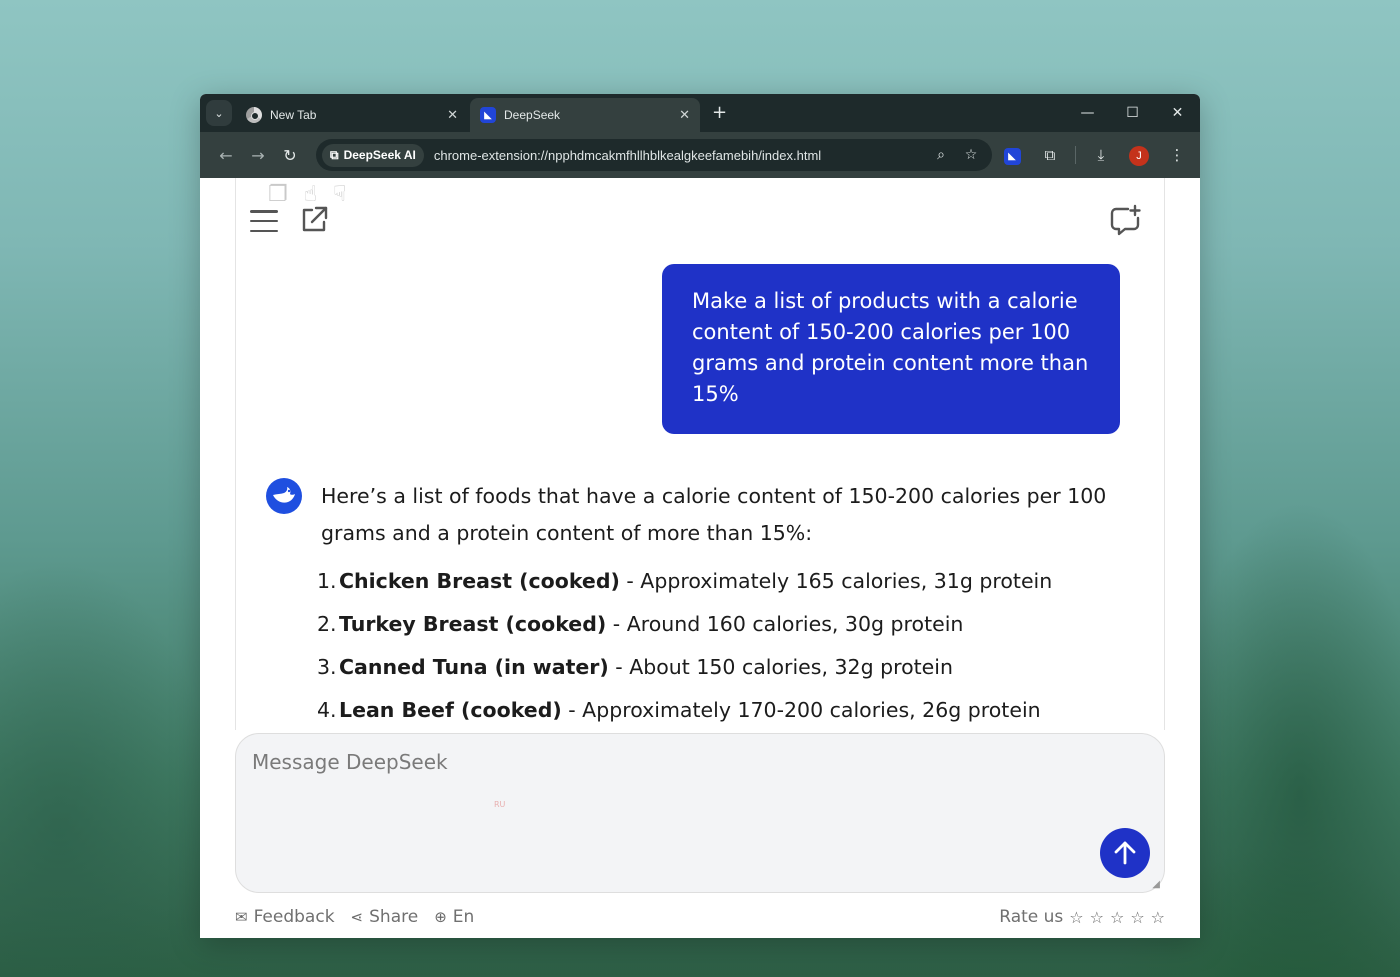 The width and height of the screenshot is (1400, 977). What do you see at coordinates (532, 115) in the screenshot?
I see `tab-title: DeepSeek` at bounding box center [532, 115].